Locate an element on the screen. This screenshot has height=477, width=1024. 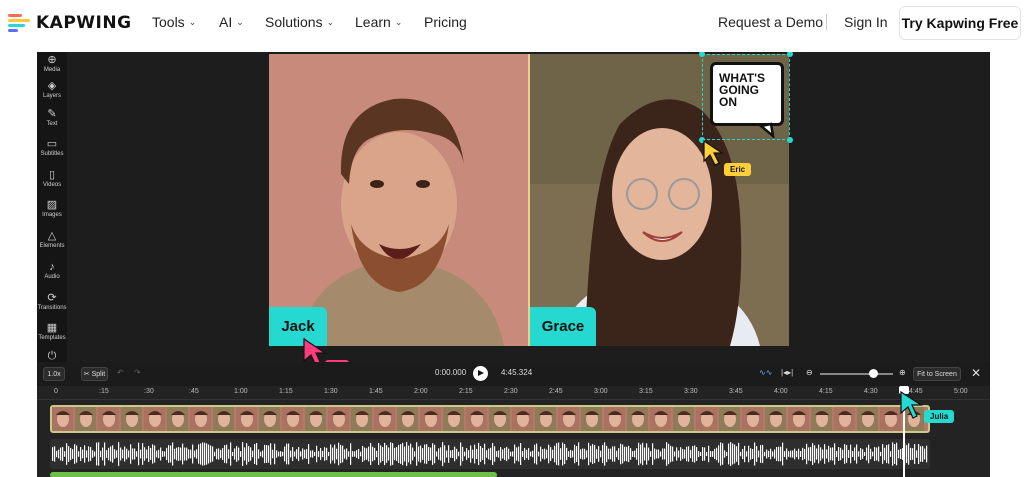
sidebar-item-videos: ▯ Videos is located at coordinates (52, 179).